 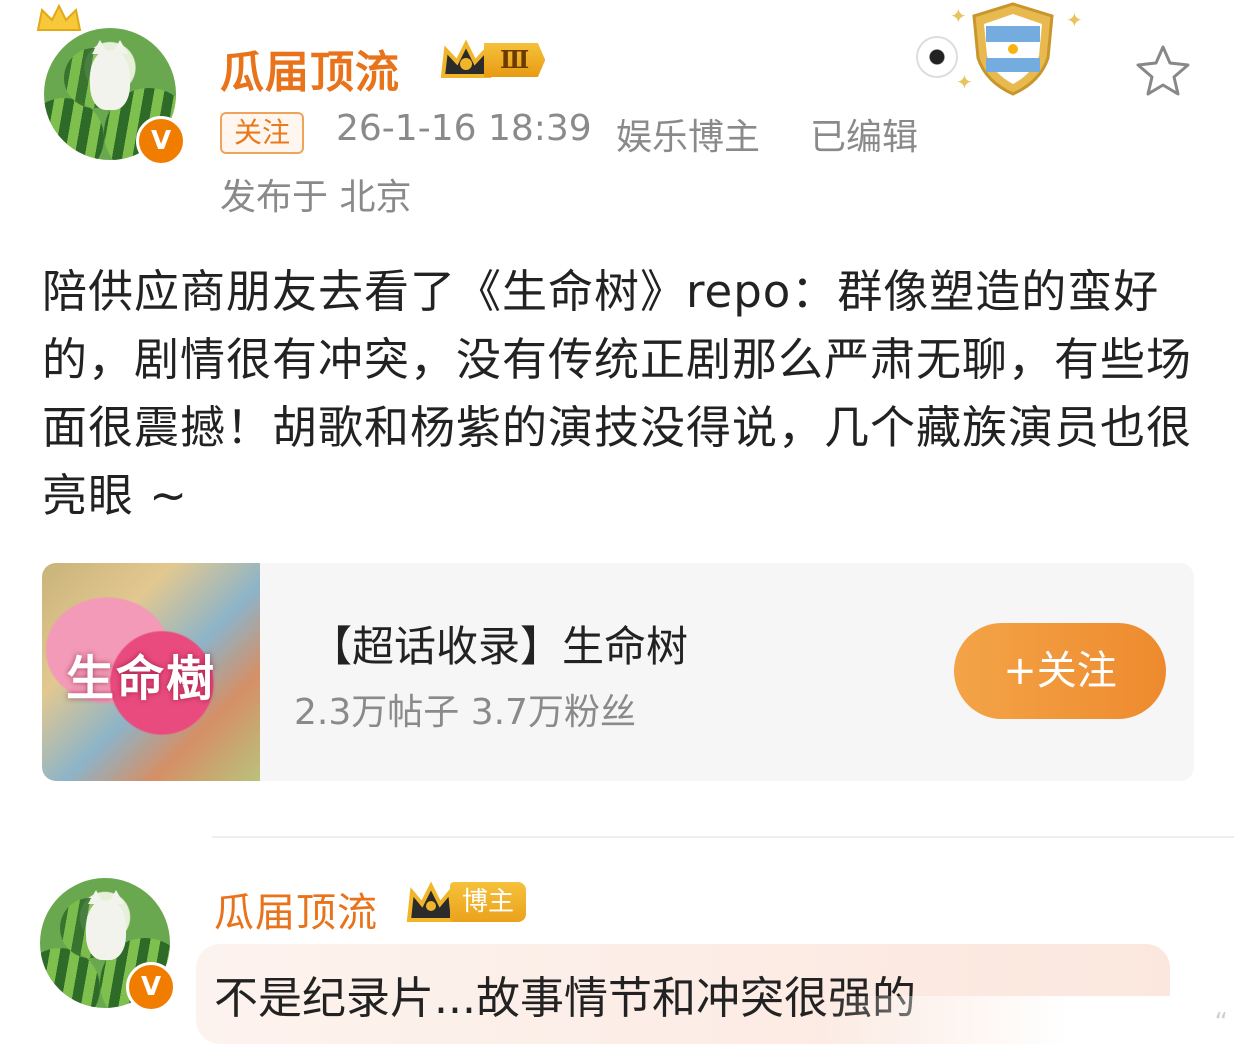 What do you see at coordinates (723, 837) in the screenshot?
I see `divider` at bounding box center [723, 837].